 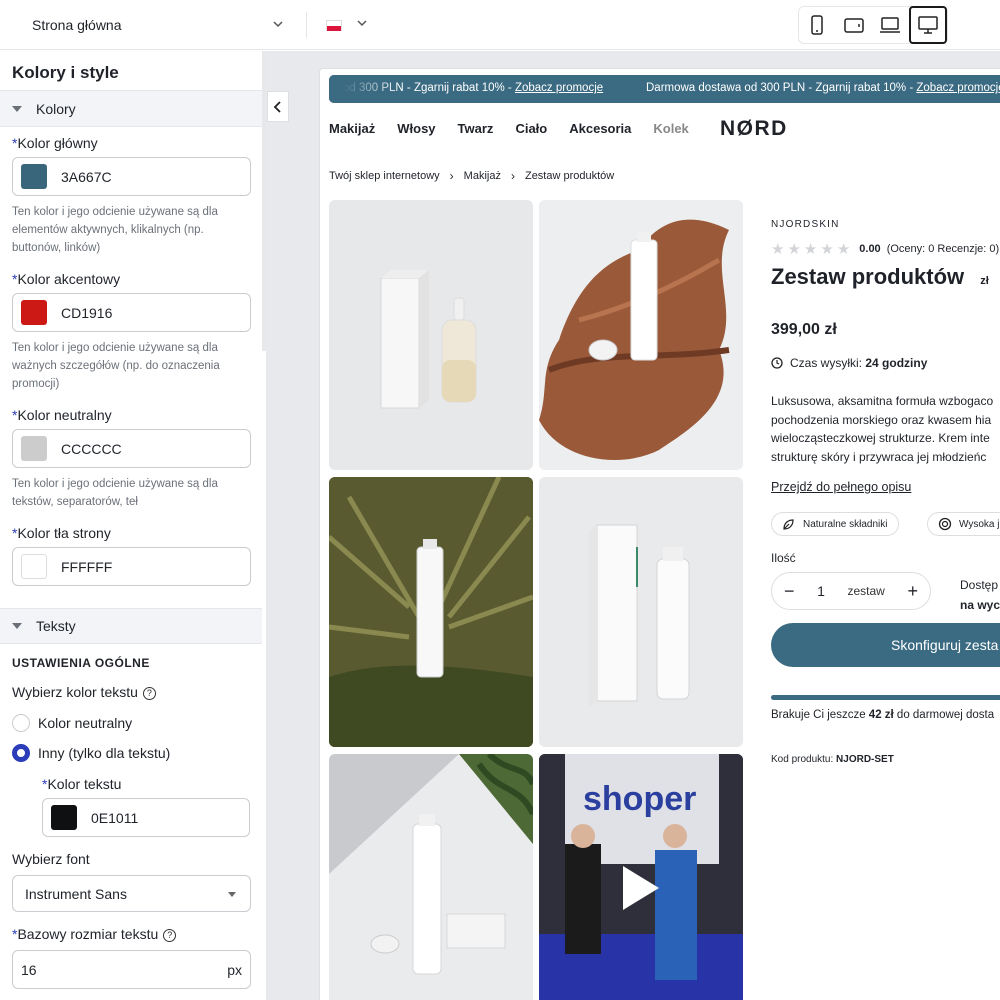 I want to click on neutral-color-value: CCCCCC, so click(x=91, y=448).